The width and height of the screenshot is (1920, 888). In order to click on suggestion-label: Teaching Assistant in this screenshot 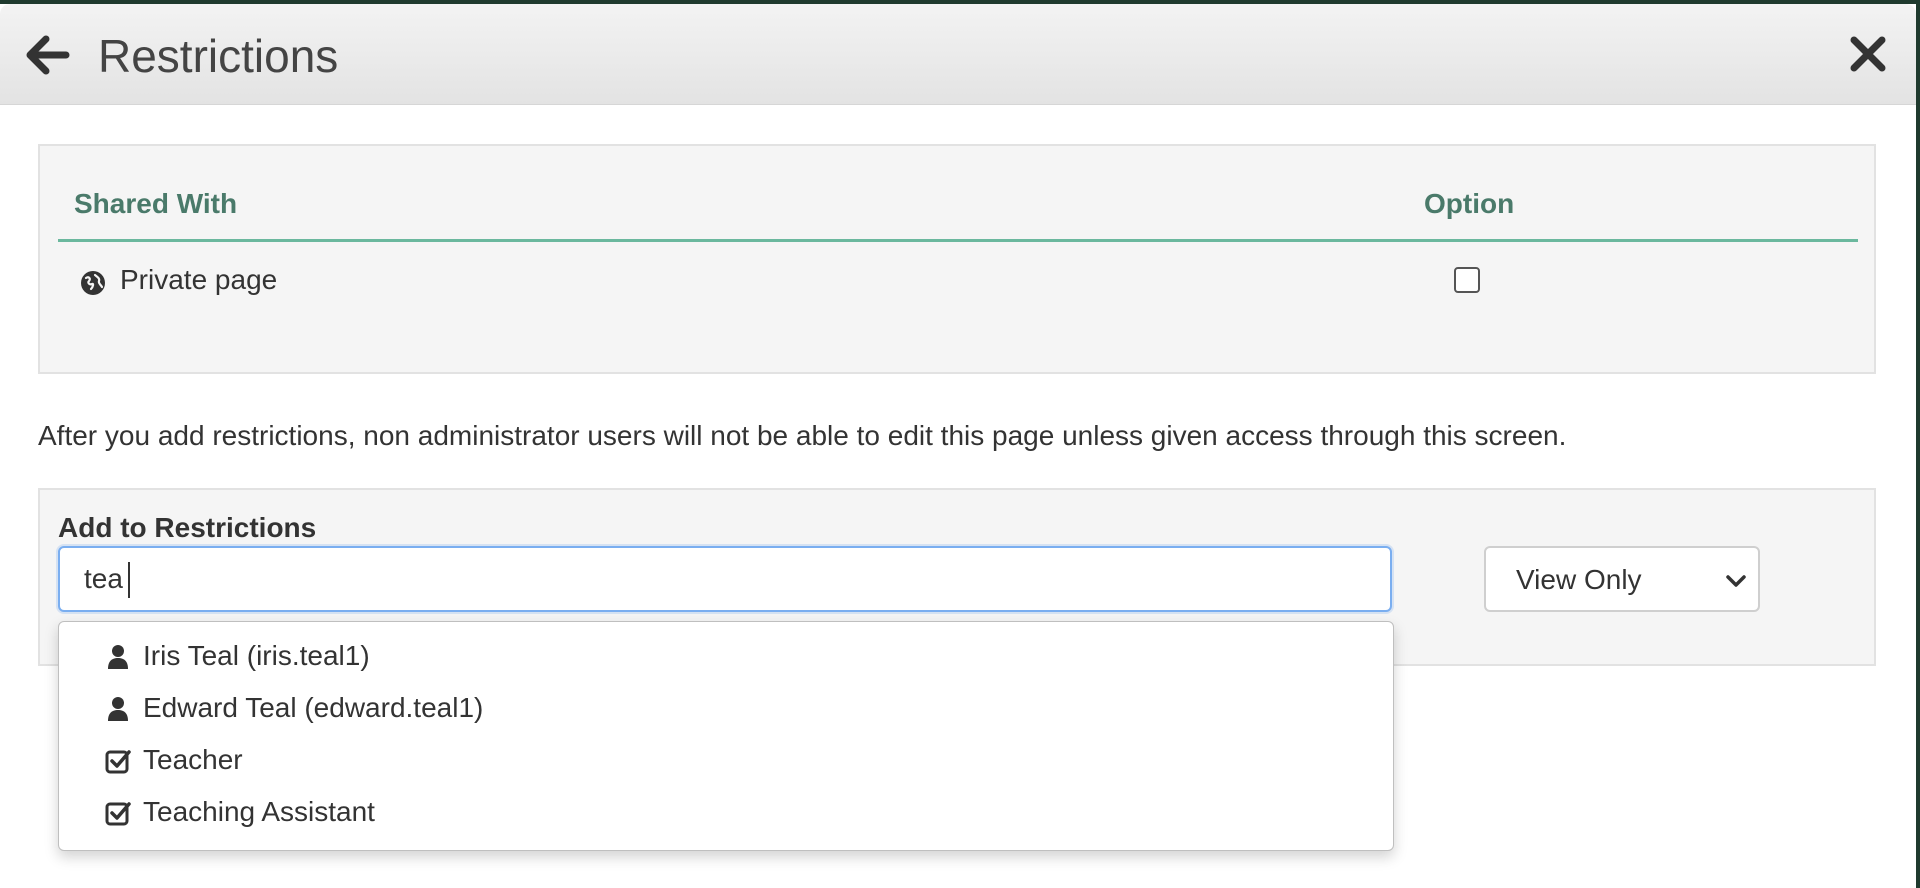, I will do `click(259, 811)`.